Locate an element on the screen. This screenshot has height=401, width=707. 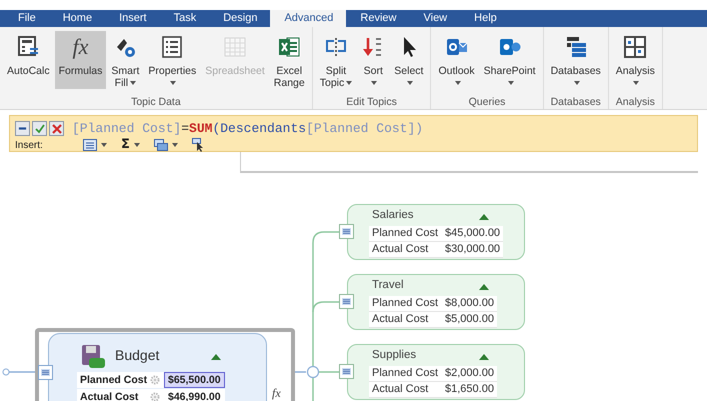
topic-card: Salaries Planned Cost $45,000.00 Actual Cost $30,000.00 is located at coordinates (436, 232).